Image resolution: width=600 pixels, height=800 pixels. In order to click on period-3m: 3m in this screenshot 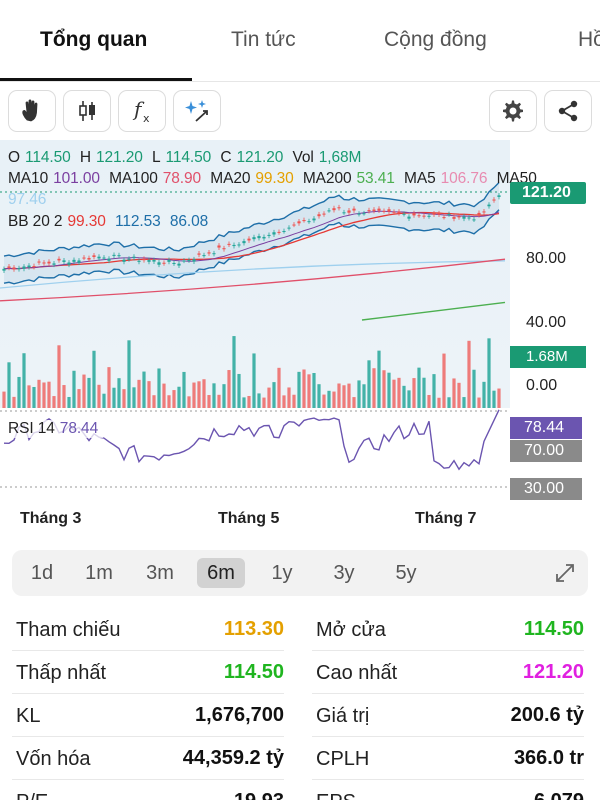, I will do `click(160, 573)`.